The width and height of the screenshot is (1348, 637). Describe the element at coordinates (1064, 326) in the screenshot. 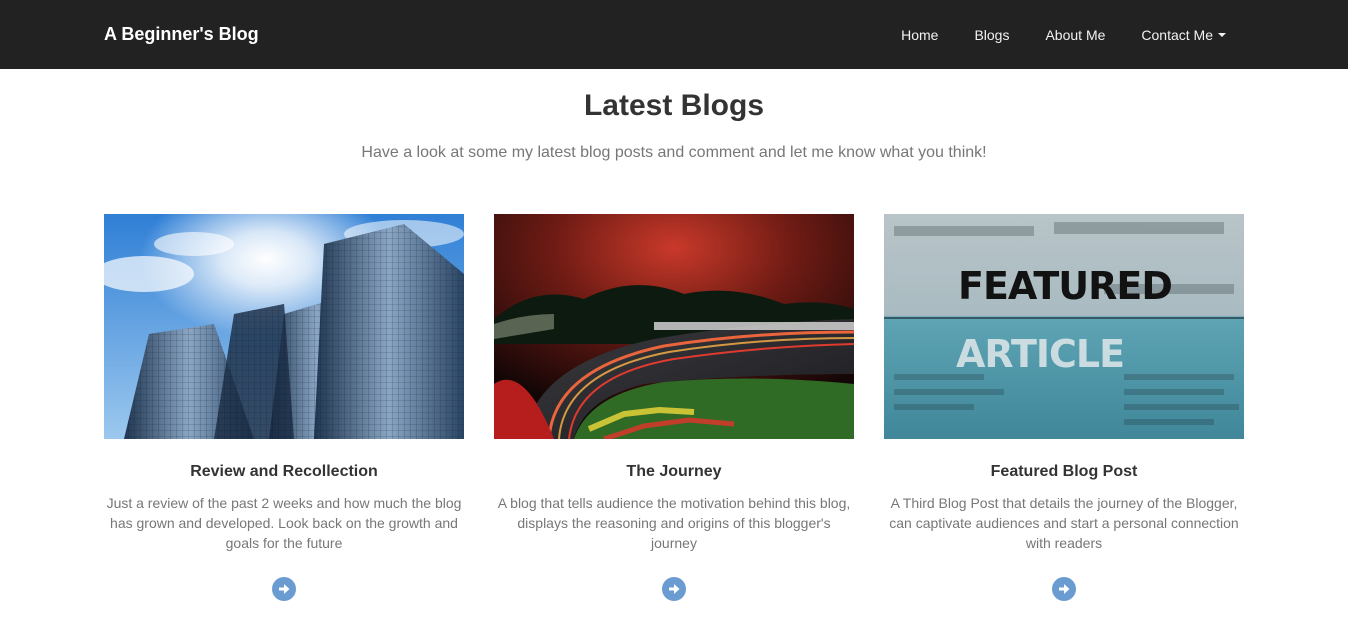

I see `featured-article-image: FEATURED ARTICLE` at that location.